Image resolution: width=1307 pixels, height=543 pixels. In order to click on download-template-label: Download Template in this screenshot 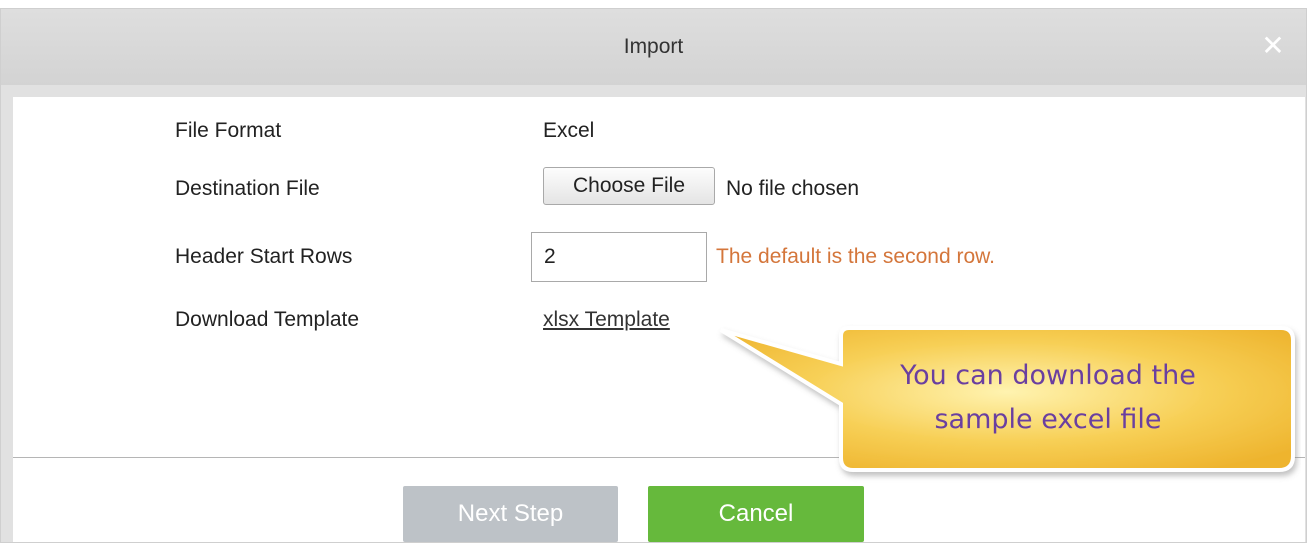, I will do `click(267, 319)`.